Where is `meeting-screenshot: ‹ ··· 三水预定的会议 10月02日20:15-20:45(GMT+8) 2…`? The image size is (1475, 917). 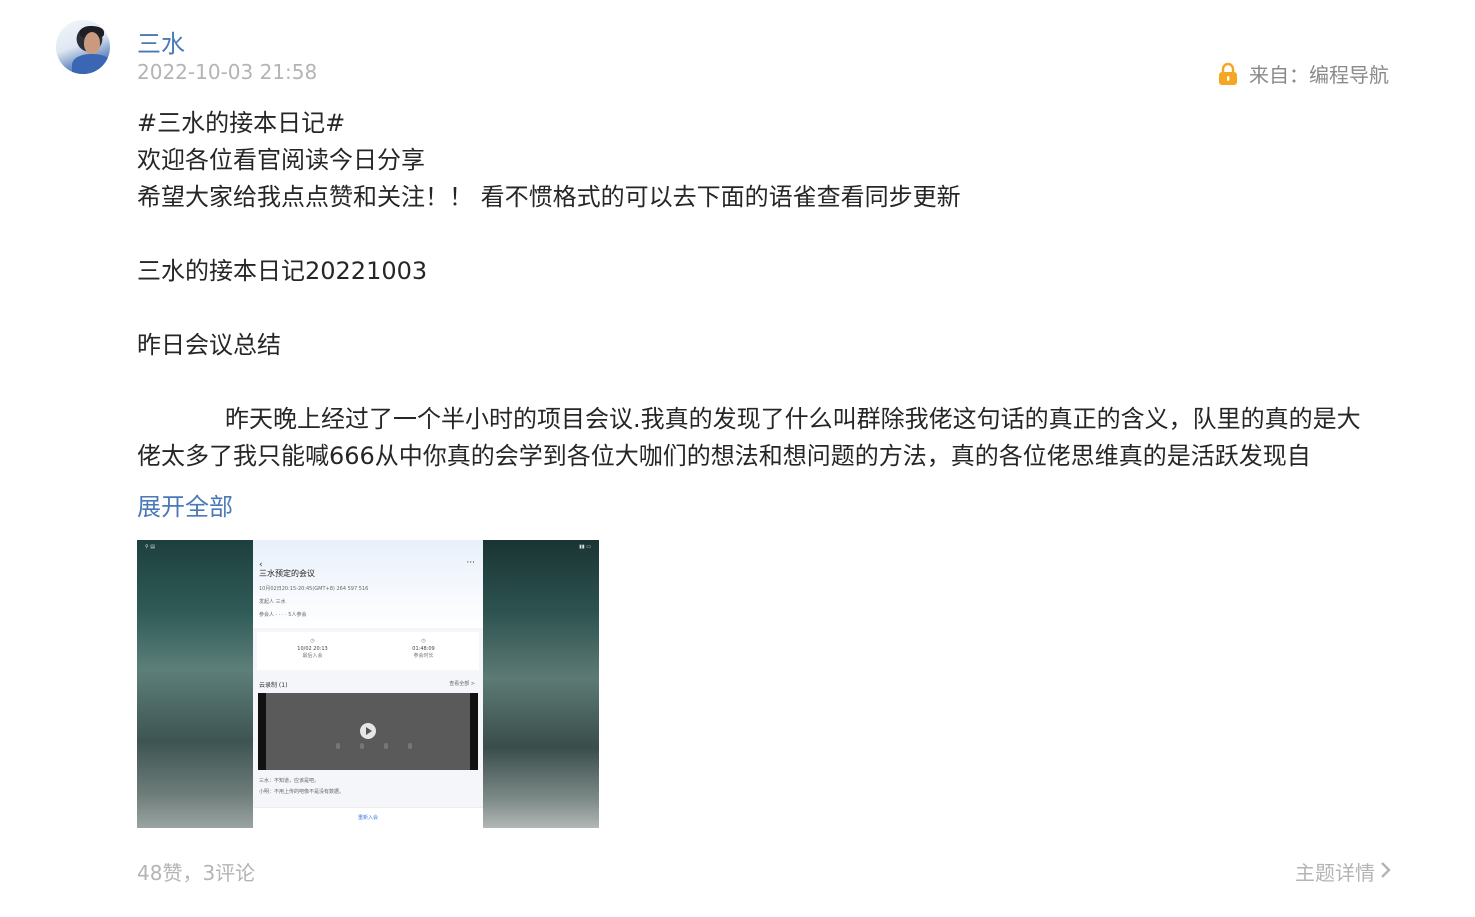 meeting-screenshot: ‹ ··· 三水预定的会议 10月02日20:15-20:45(GMT+8) 2… is located at coordinates (368, 684).